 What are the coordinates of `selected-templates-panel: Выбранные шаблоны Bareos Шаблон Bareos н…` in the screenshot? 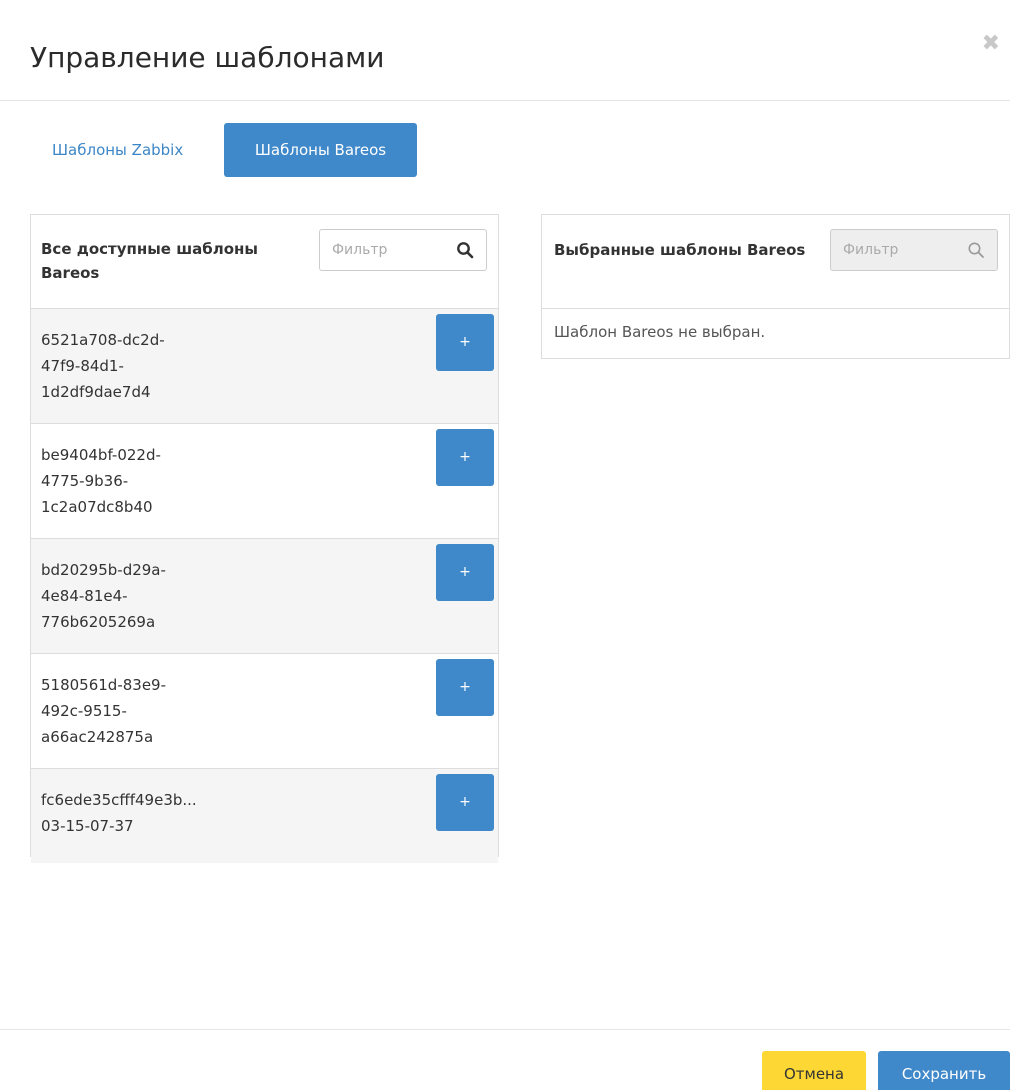 It's located at (775, 286).